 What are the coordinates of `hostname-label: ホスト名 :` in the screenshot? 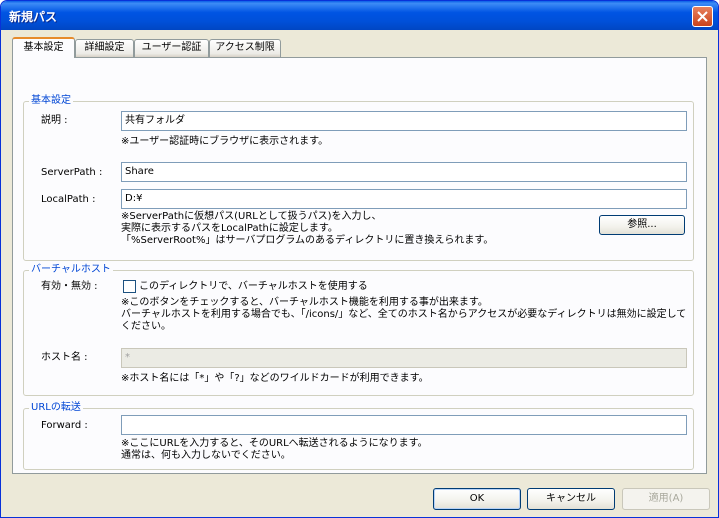 It's located at (64, 357).